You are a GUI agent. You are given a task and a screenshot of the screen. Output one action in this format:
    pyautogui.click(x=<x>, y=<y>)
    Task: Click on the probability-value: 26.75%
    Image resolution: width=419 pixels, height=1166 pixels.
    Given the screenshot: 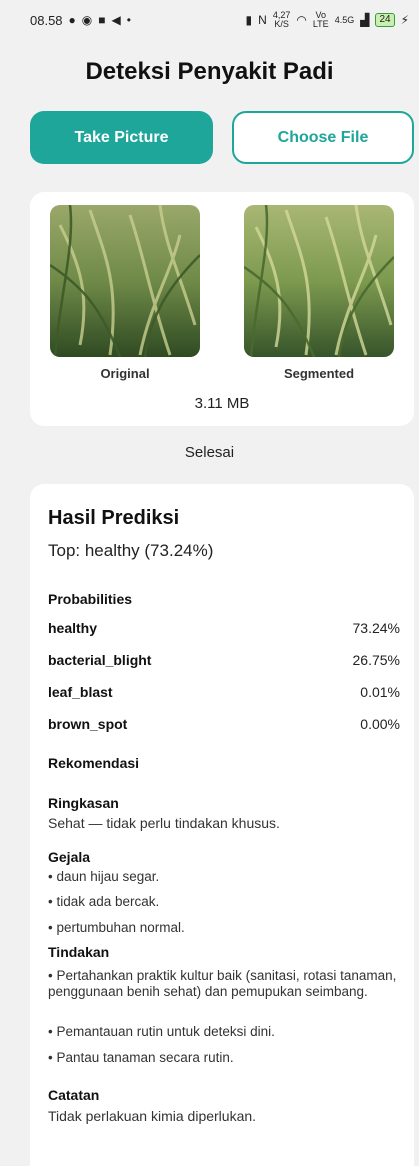 What is the action you would take?
    pyautogui.click(x=376, y=660)
    